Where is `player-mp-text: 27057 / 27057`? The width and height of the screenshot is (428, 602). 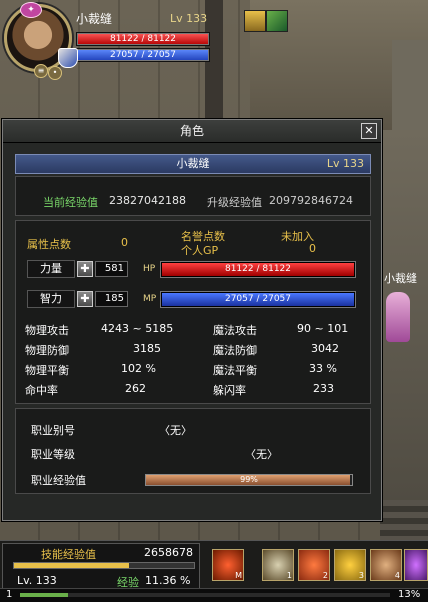 player-mp-text: 27057 / 27057 is located at coordinates (142, 55).